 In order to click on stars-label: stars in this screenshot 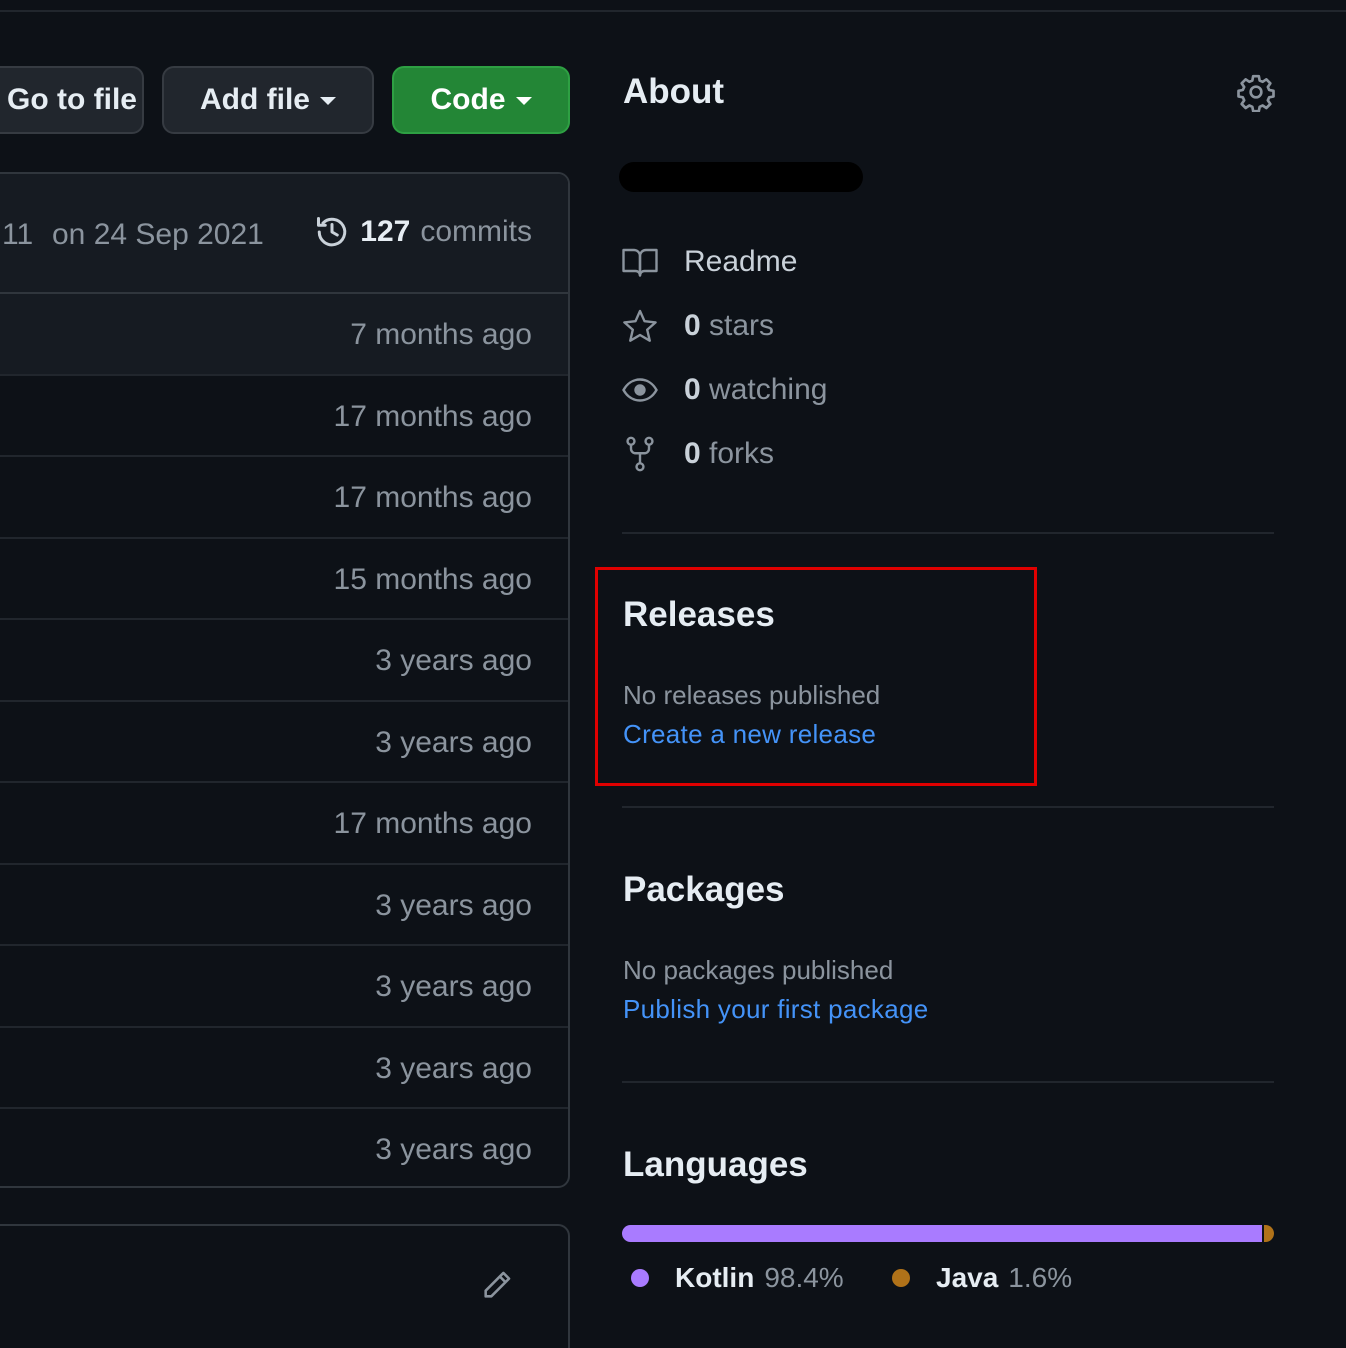, I will do `click(742, 325)`.